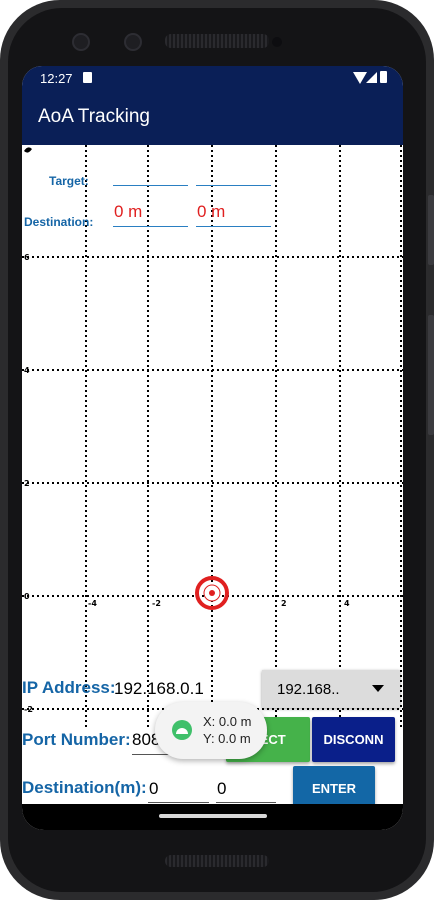 The width and height of the screenshot is (434, 900). I want to click on disconnect-button: DISCONN, so click(353, 739).